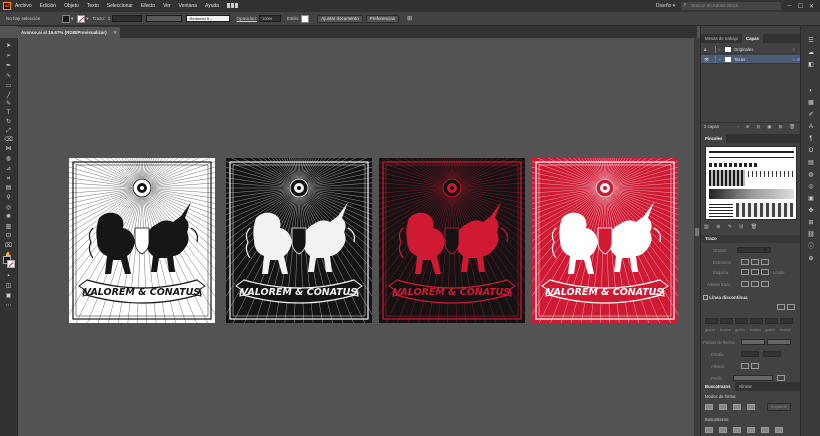 The image size is (820, 436). Describe the element at coordinates (811, 41) in the screenshot. I see `properties-icon: ☰` at that location.